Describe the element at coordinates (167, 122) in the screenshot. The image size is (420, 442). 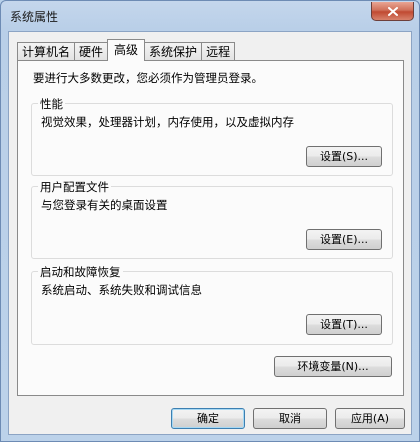
I see `performance-description: 视觉效果，处理器计划，内存使用，以及虚拟内存` at that location.